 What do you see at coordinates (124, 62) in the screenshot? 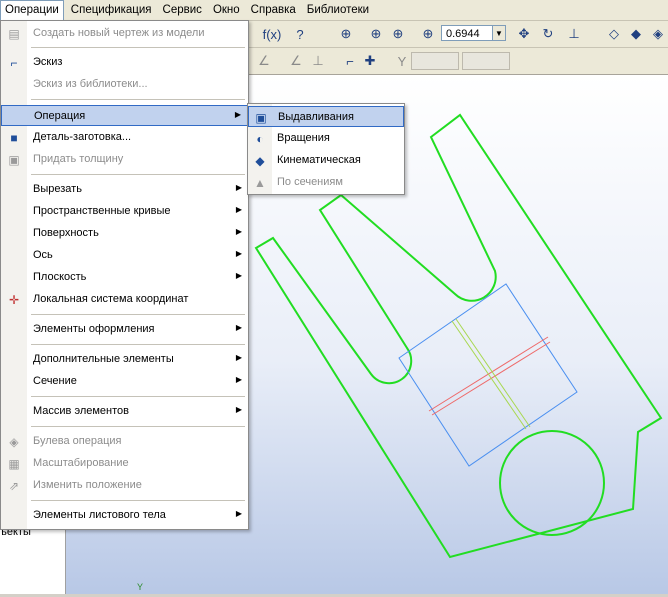
I see `menu-item-sketch: ⌐ Эскиз` at bounding box center [124, 62].